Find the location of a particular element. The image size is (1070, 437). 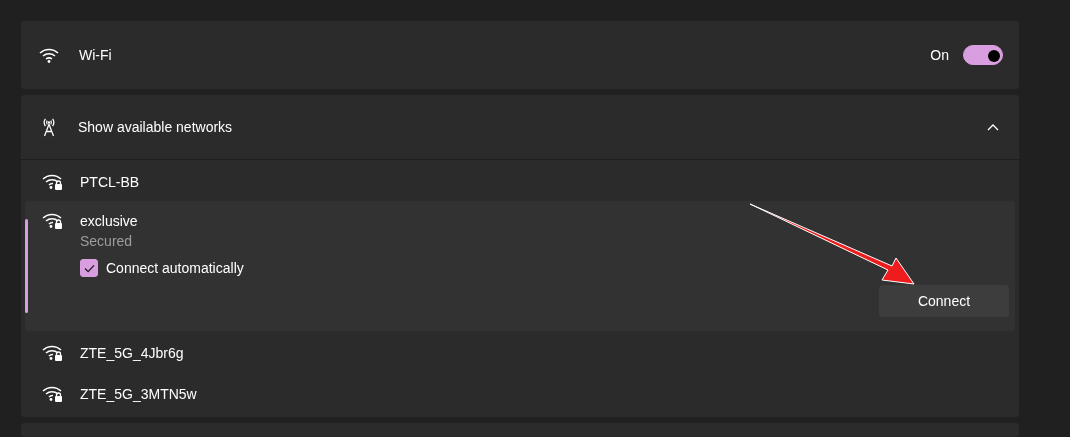

networks-header-label: Show available networks is located at coordinates (155, 127).